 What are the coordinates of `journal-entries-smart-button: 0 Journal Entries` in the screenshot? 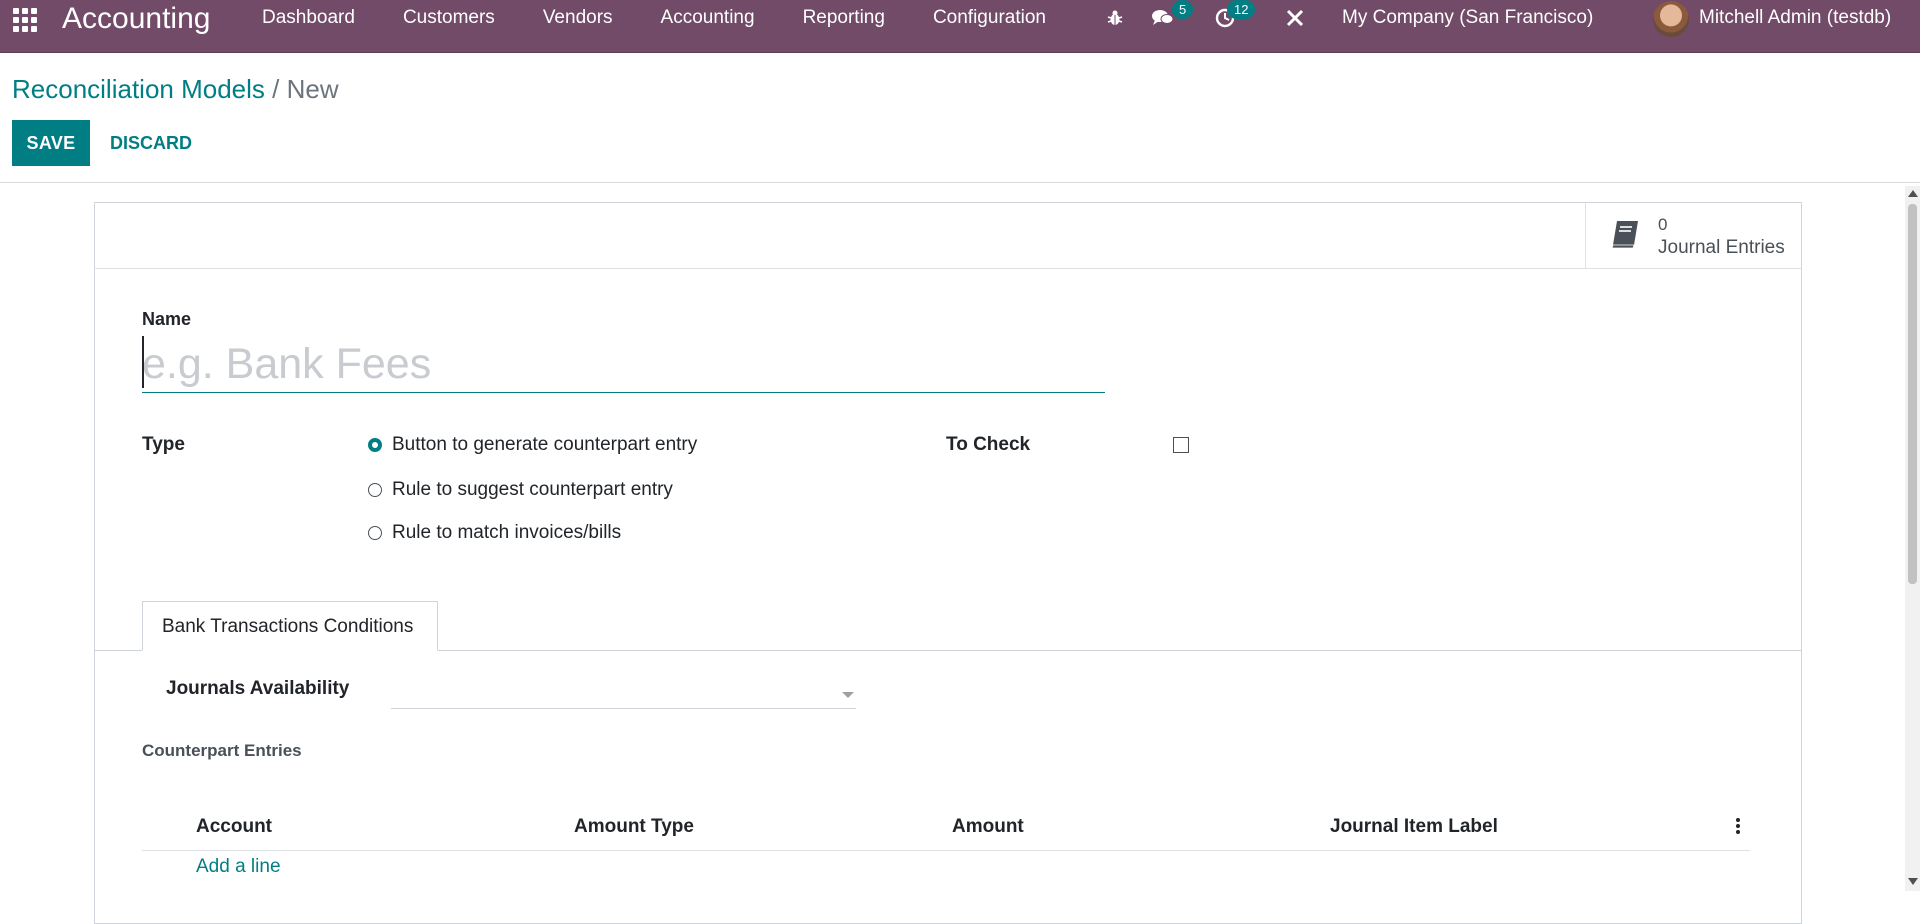 It's located at (1693, 235).